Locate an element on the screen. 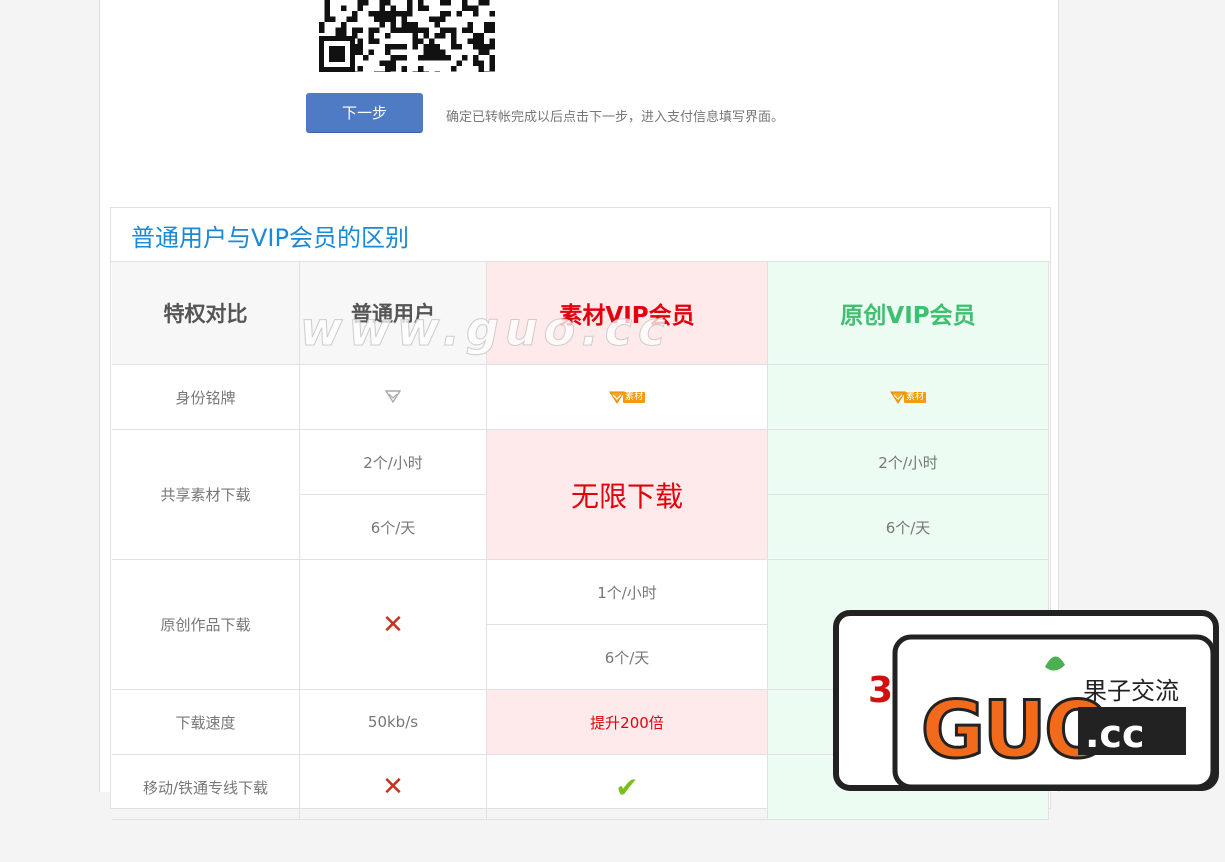  header-privilege: 特权对比 is located at coordinates (206, 313).